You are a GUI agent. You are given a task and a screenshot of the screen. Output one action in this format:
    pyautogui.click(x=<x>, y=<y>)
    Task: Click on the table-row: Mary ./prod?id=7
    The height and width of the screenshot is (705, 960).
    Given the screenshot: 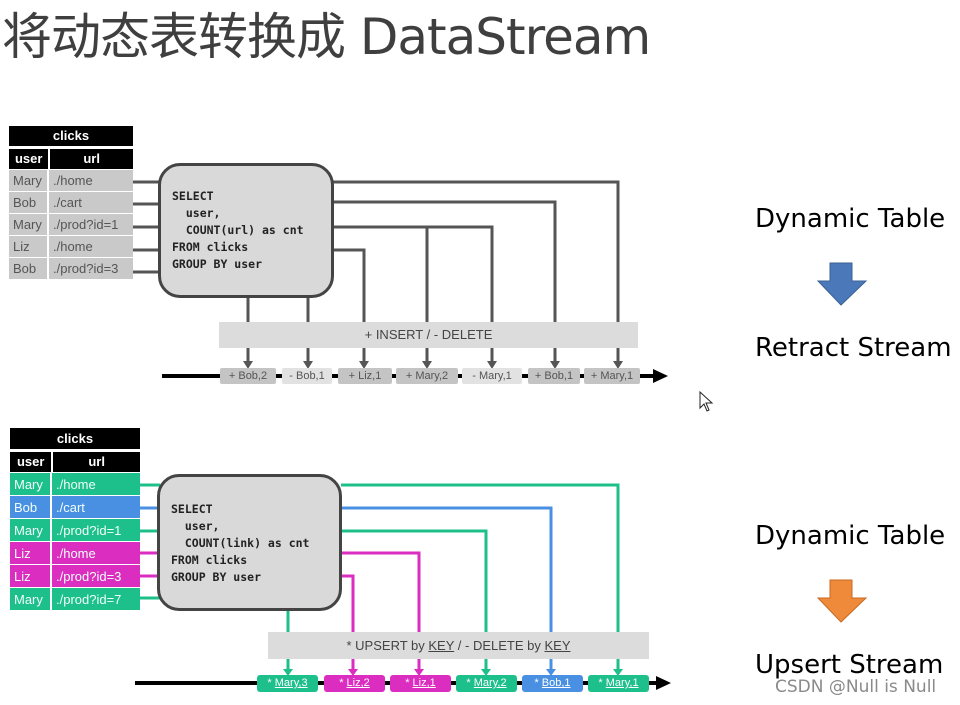 What is the action you would take?
    pyautogui.click(x=75, y=598)
    